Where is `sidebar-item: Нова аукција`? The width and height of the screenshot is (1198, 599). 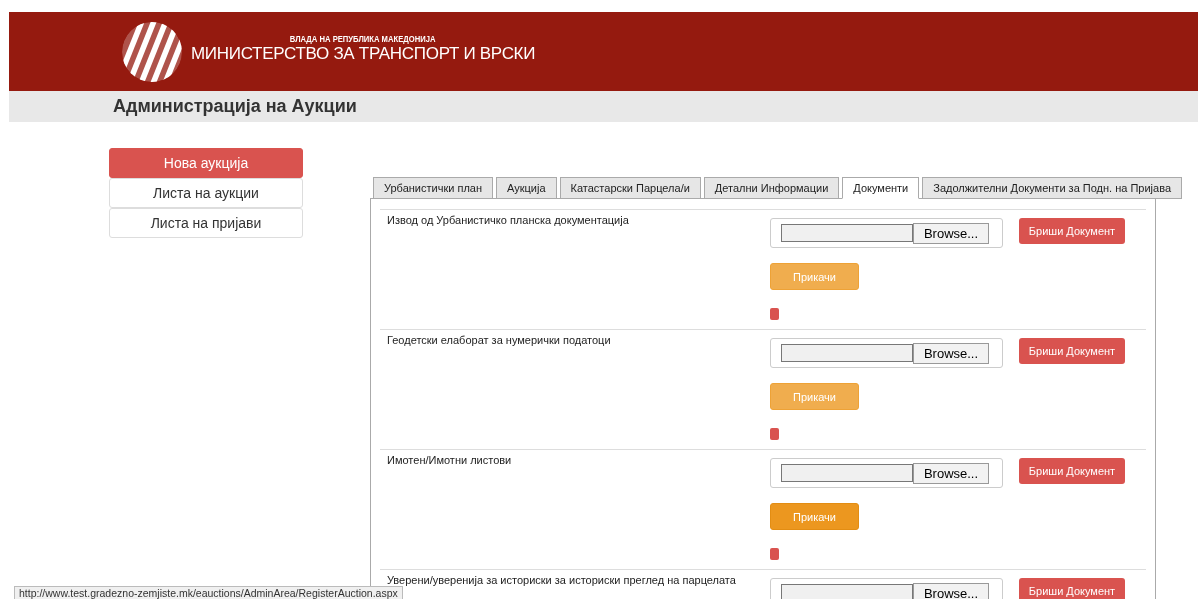 sidebar-item: Нова аукција is located at coordinates (206, 163).